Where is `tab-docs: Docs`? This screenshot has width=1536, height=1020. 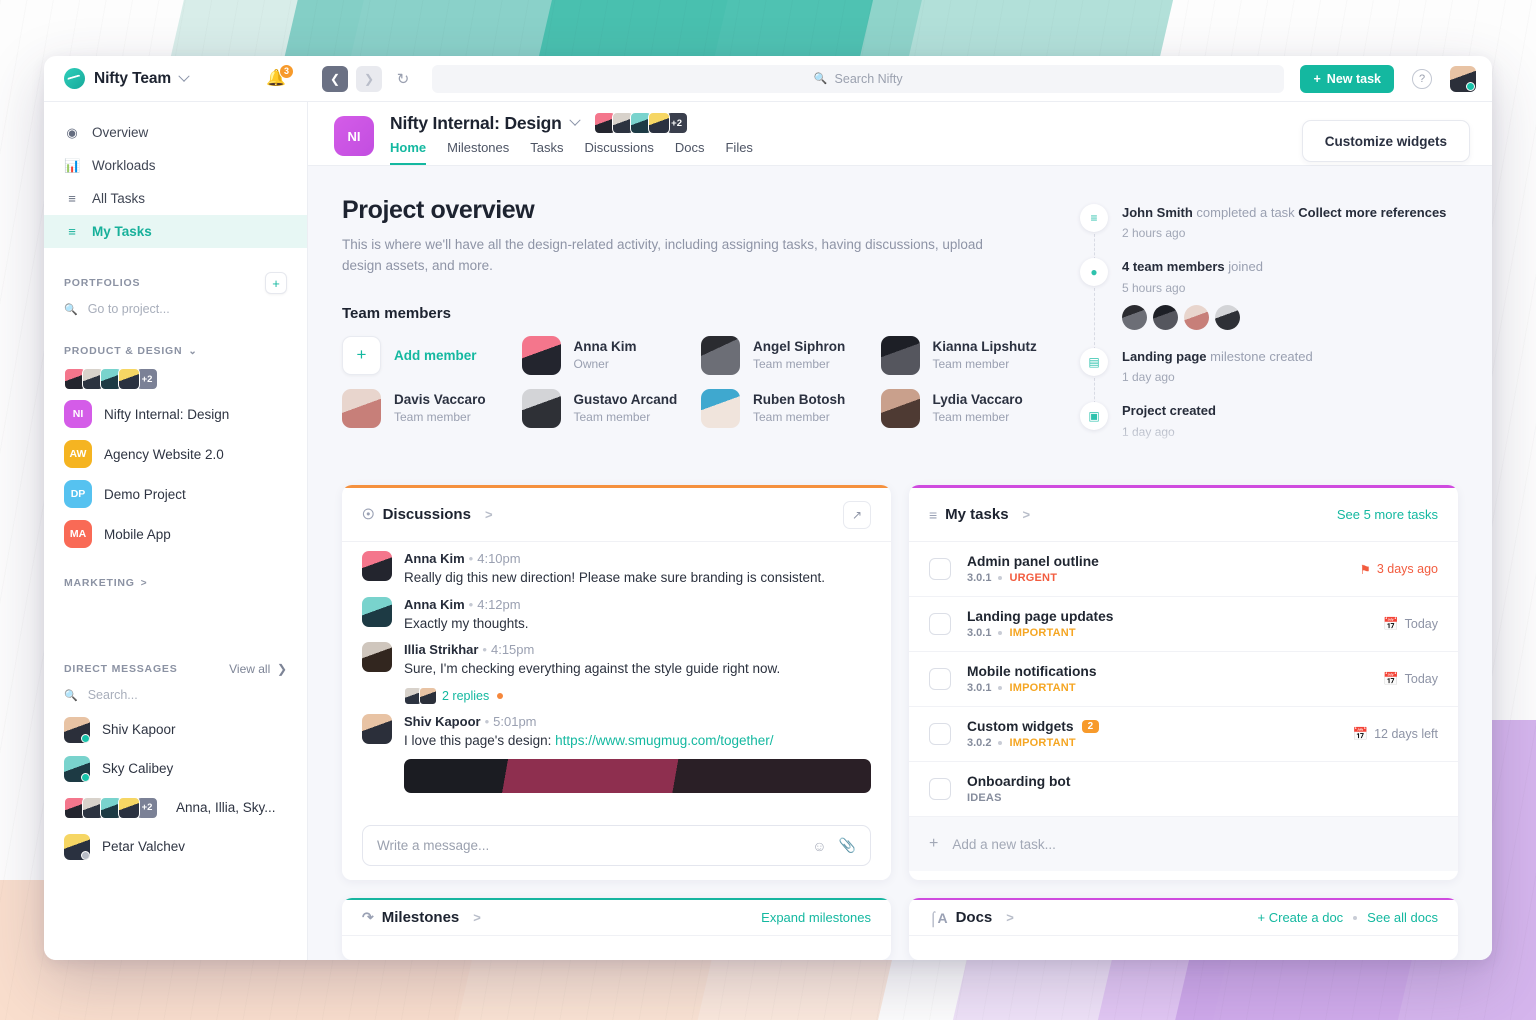 tab-docs: Docs is located at coordinates (690, 152).